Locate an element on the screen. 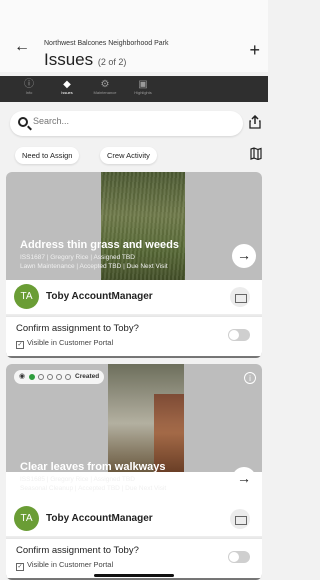 This screenshot has height=580, width=320. filter-need-to-assign: Need to Assign is located at coordinates (47, 155).